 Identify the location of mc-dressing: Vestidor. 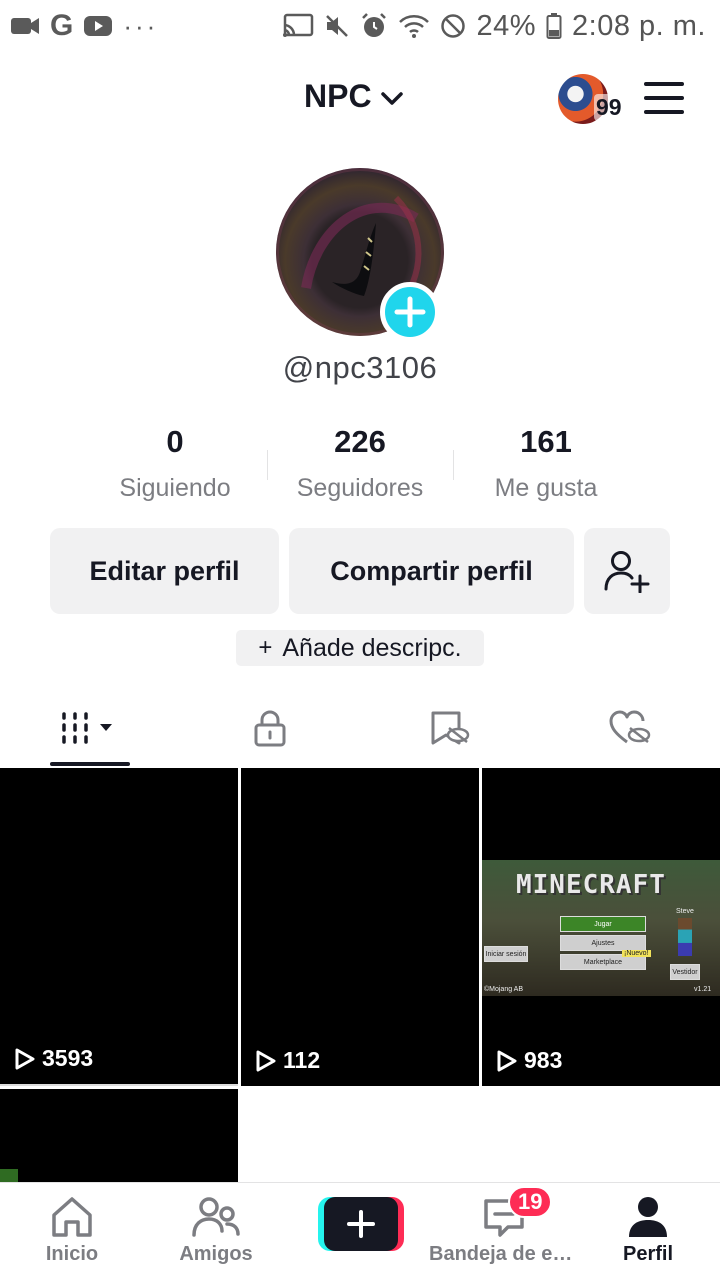
(685, 972).